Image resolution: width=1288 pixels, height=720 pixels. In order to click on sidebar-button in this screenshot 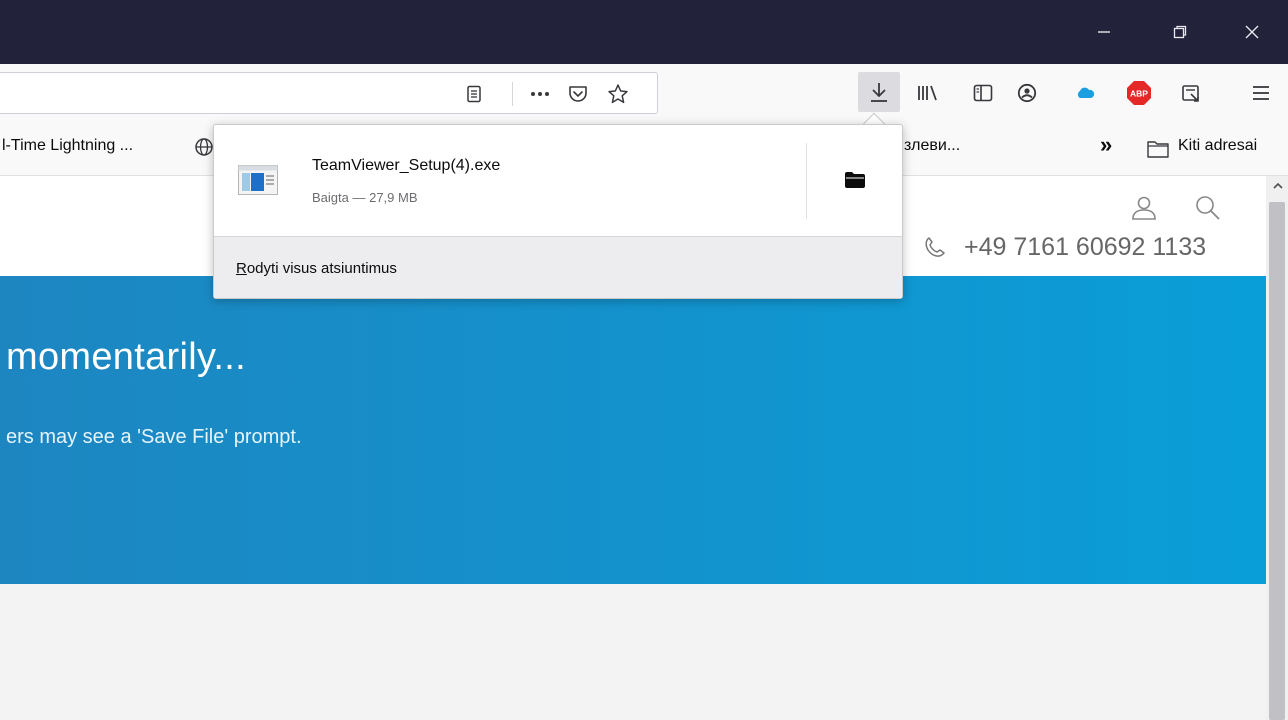, I will do `click(983, 93)`.